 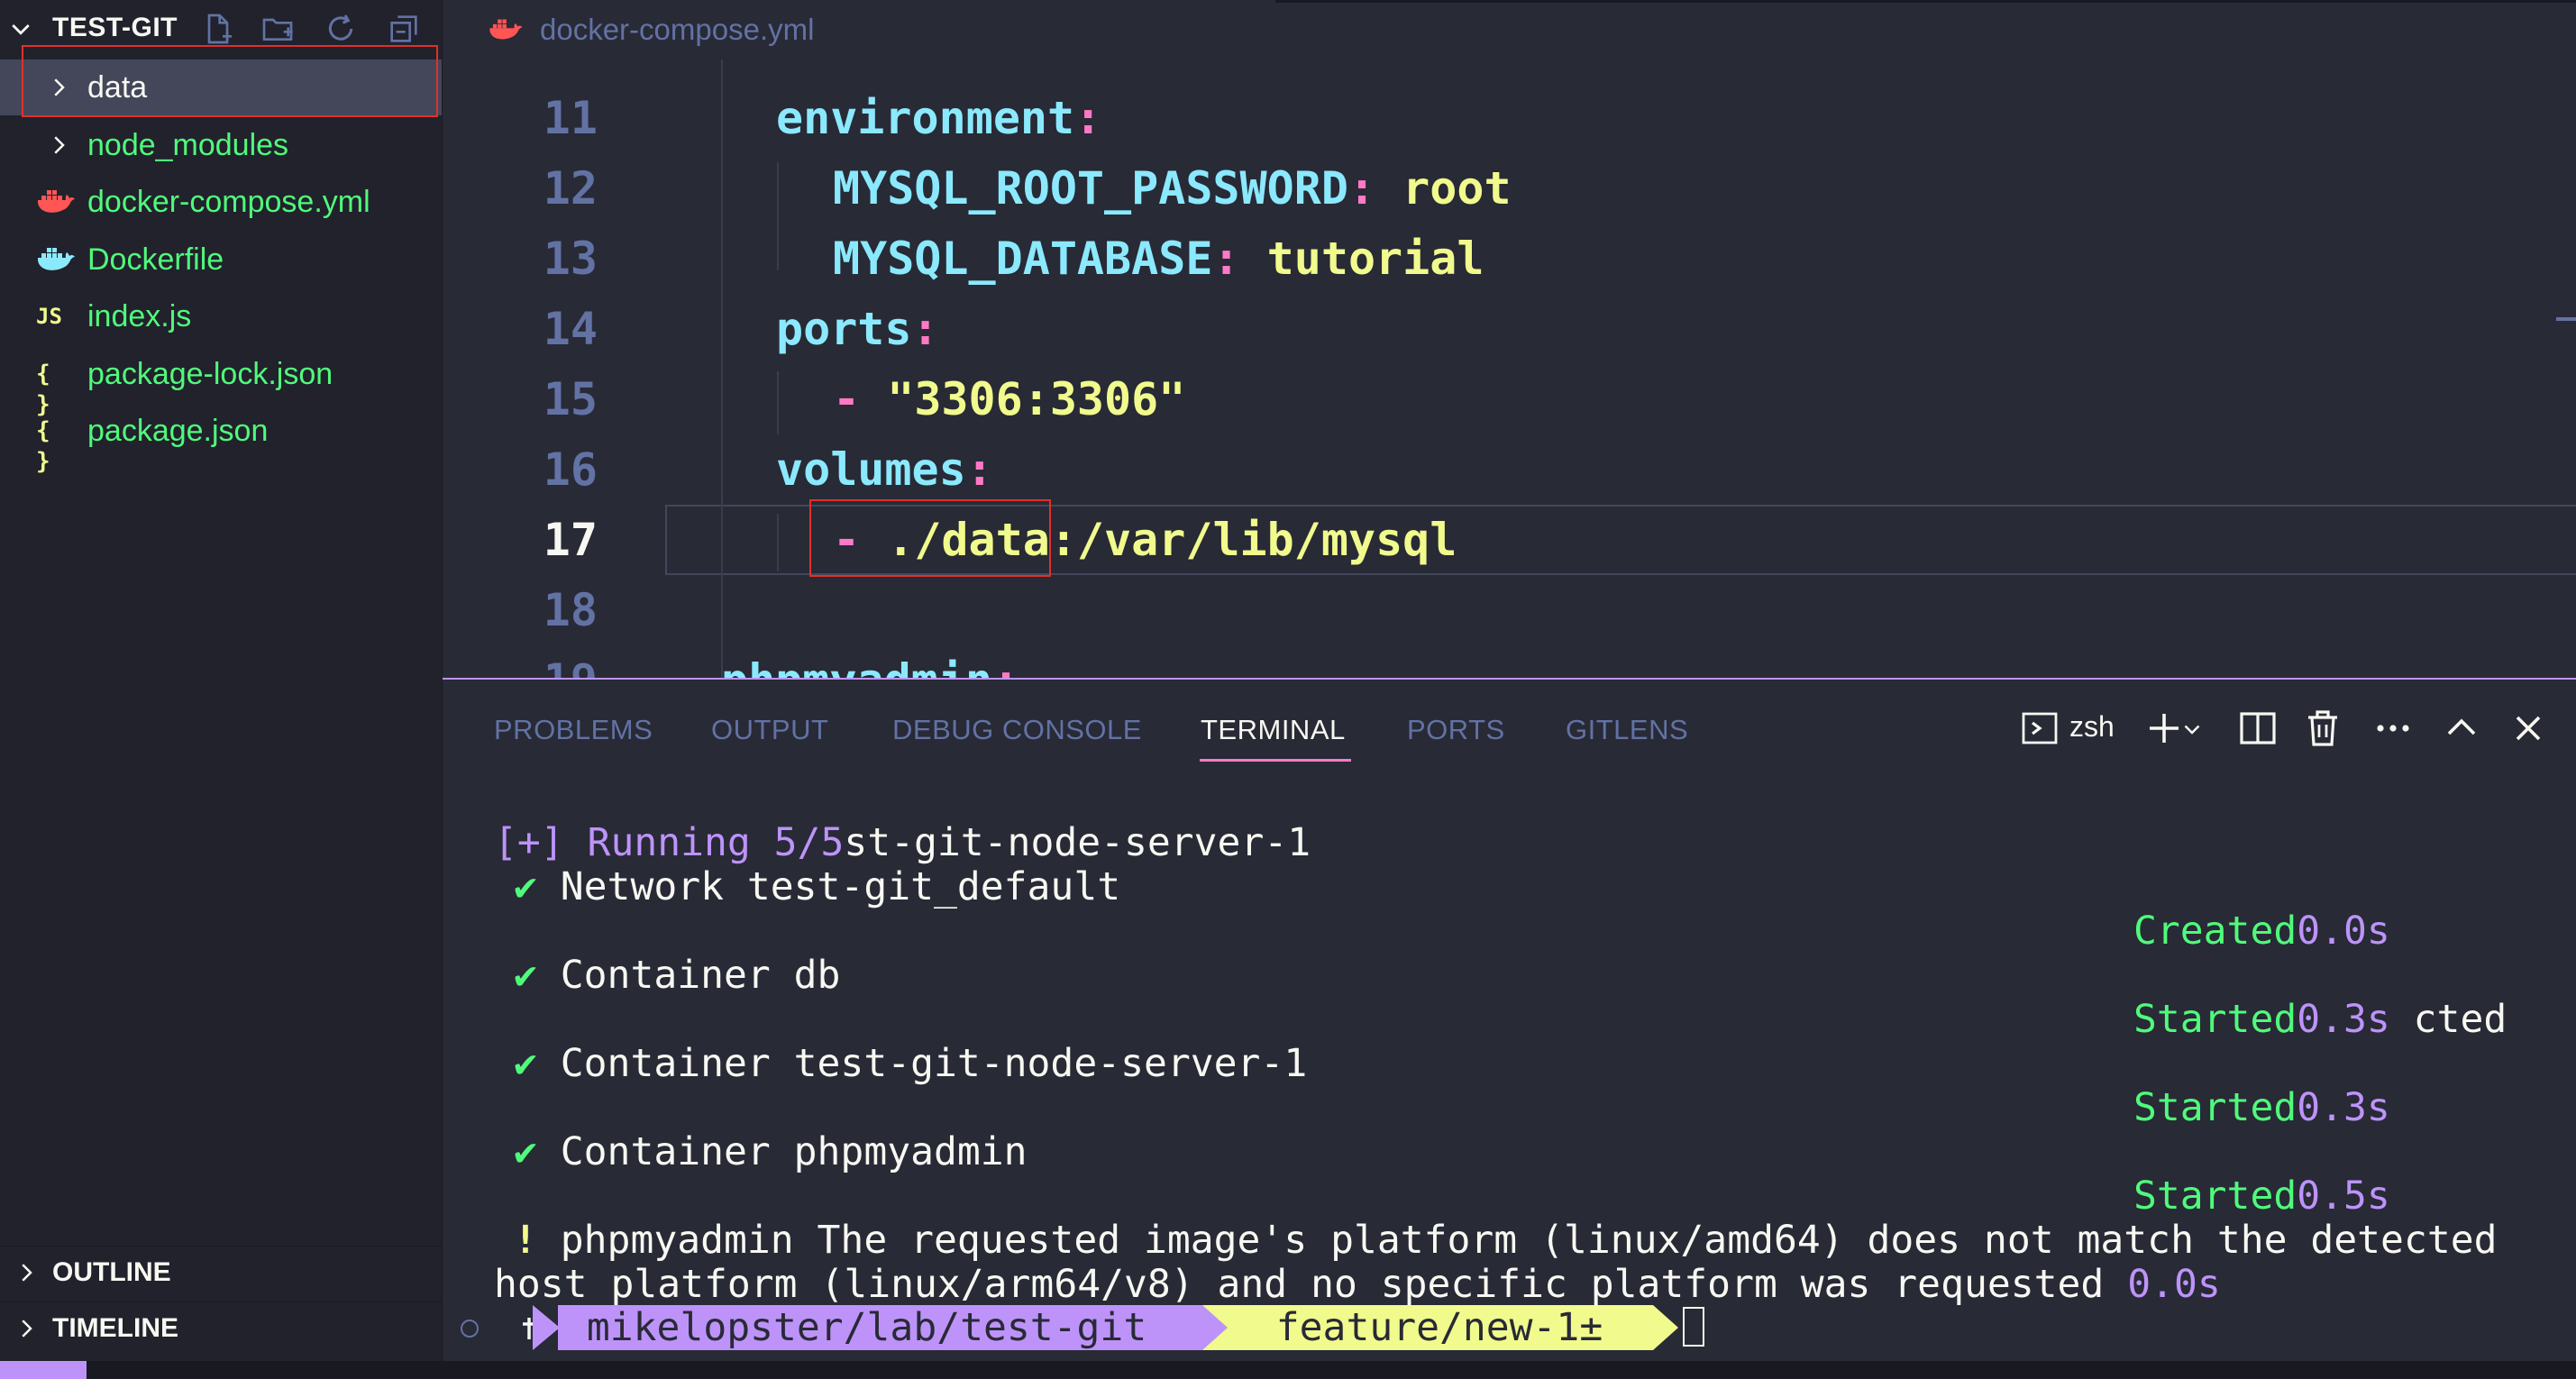 I want to click on tree-item-package-json: { } package.json, so click(x=221, y=439).